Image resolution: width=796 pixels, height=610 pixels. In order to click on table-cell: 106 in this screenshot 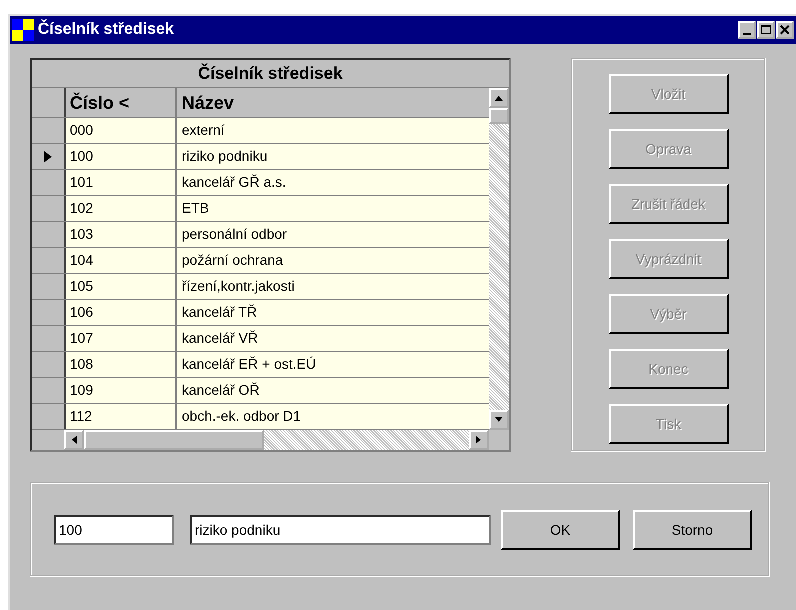, I will do `click(121, 312)`.